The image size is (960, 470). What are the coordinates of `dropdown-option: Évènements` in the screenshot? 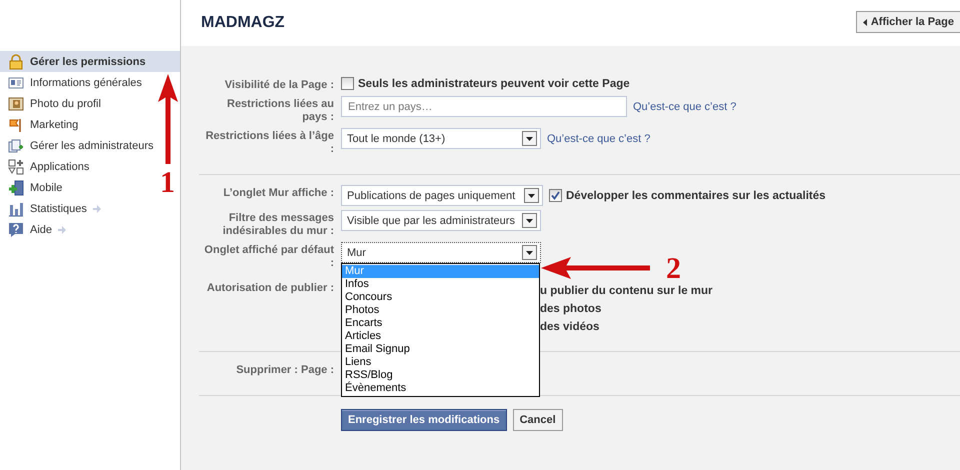 It's located at (440, 388).